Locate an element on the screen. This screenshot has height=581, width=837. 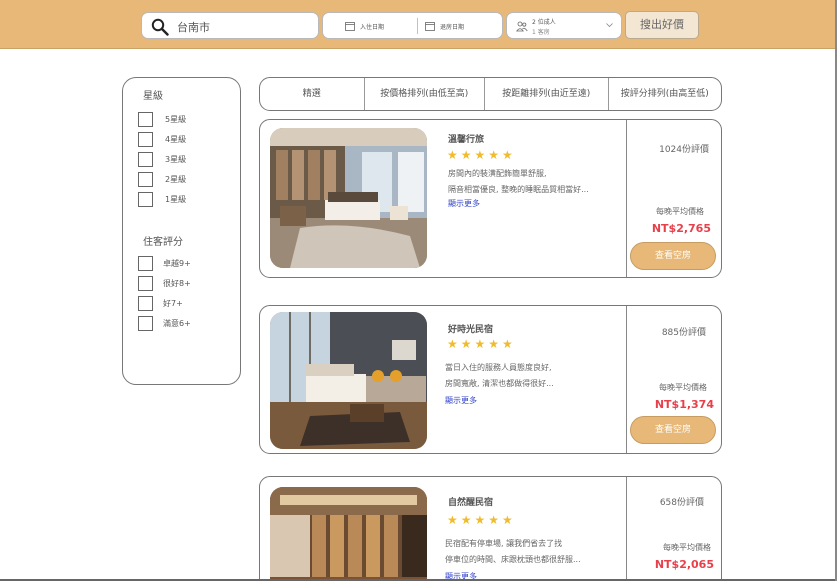
search-header: 台南市 入住日期 退房日期 2 位成人 1 客房 搜出好價 is located at coordinates (418, 24).